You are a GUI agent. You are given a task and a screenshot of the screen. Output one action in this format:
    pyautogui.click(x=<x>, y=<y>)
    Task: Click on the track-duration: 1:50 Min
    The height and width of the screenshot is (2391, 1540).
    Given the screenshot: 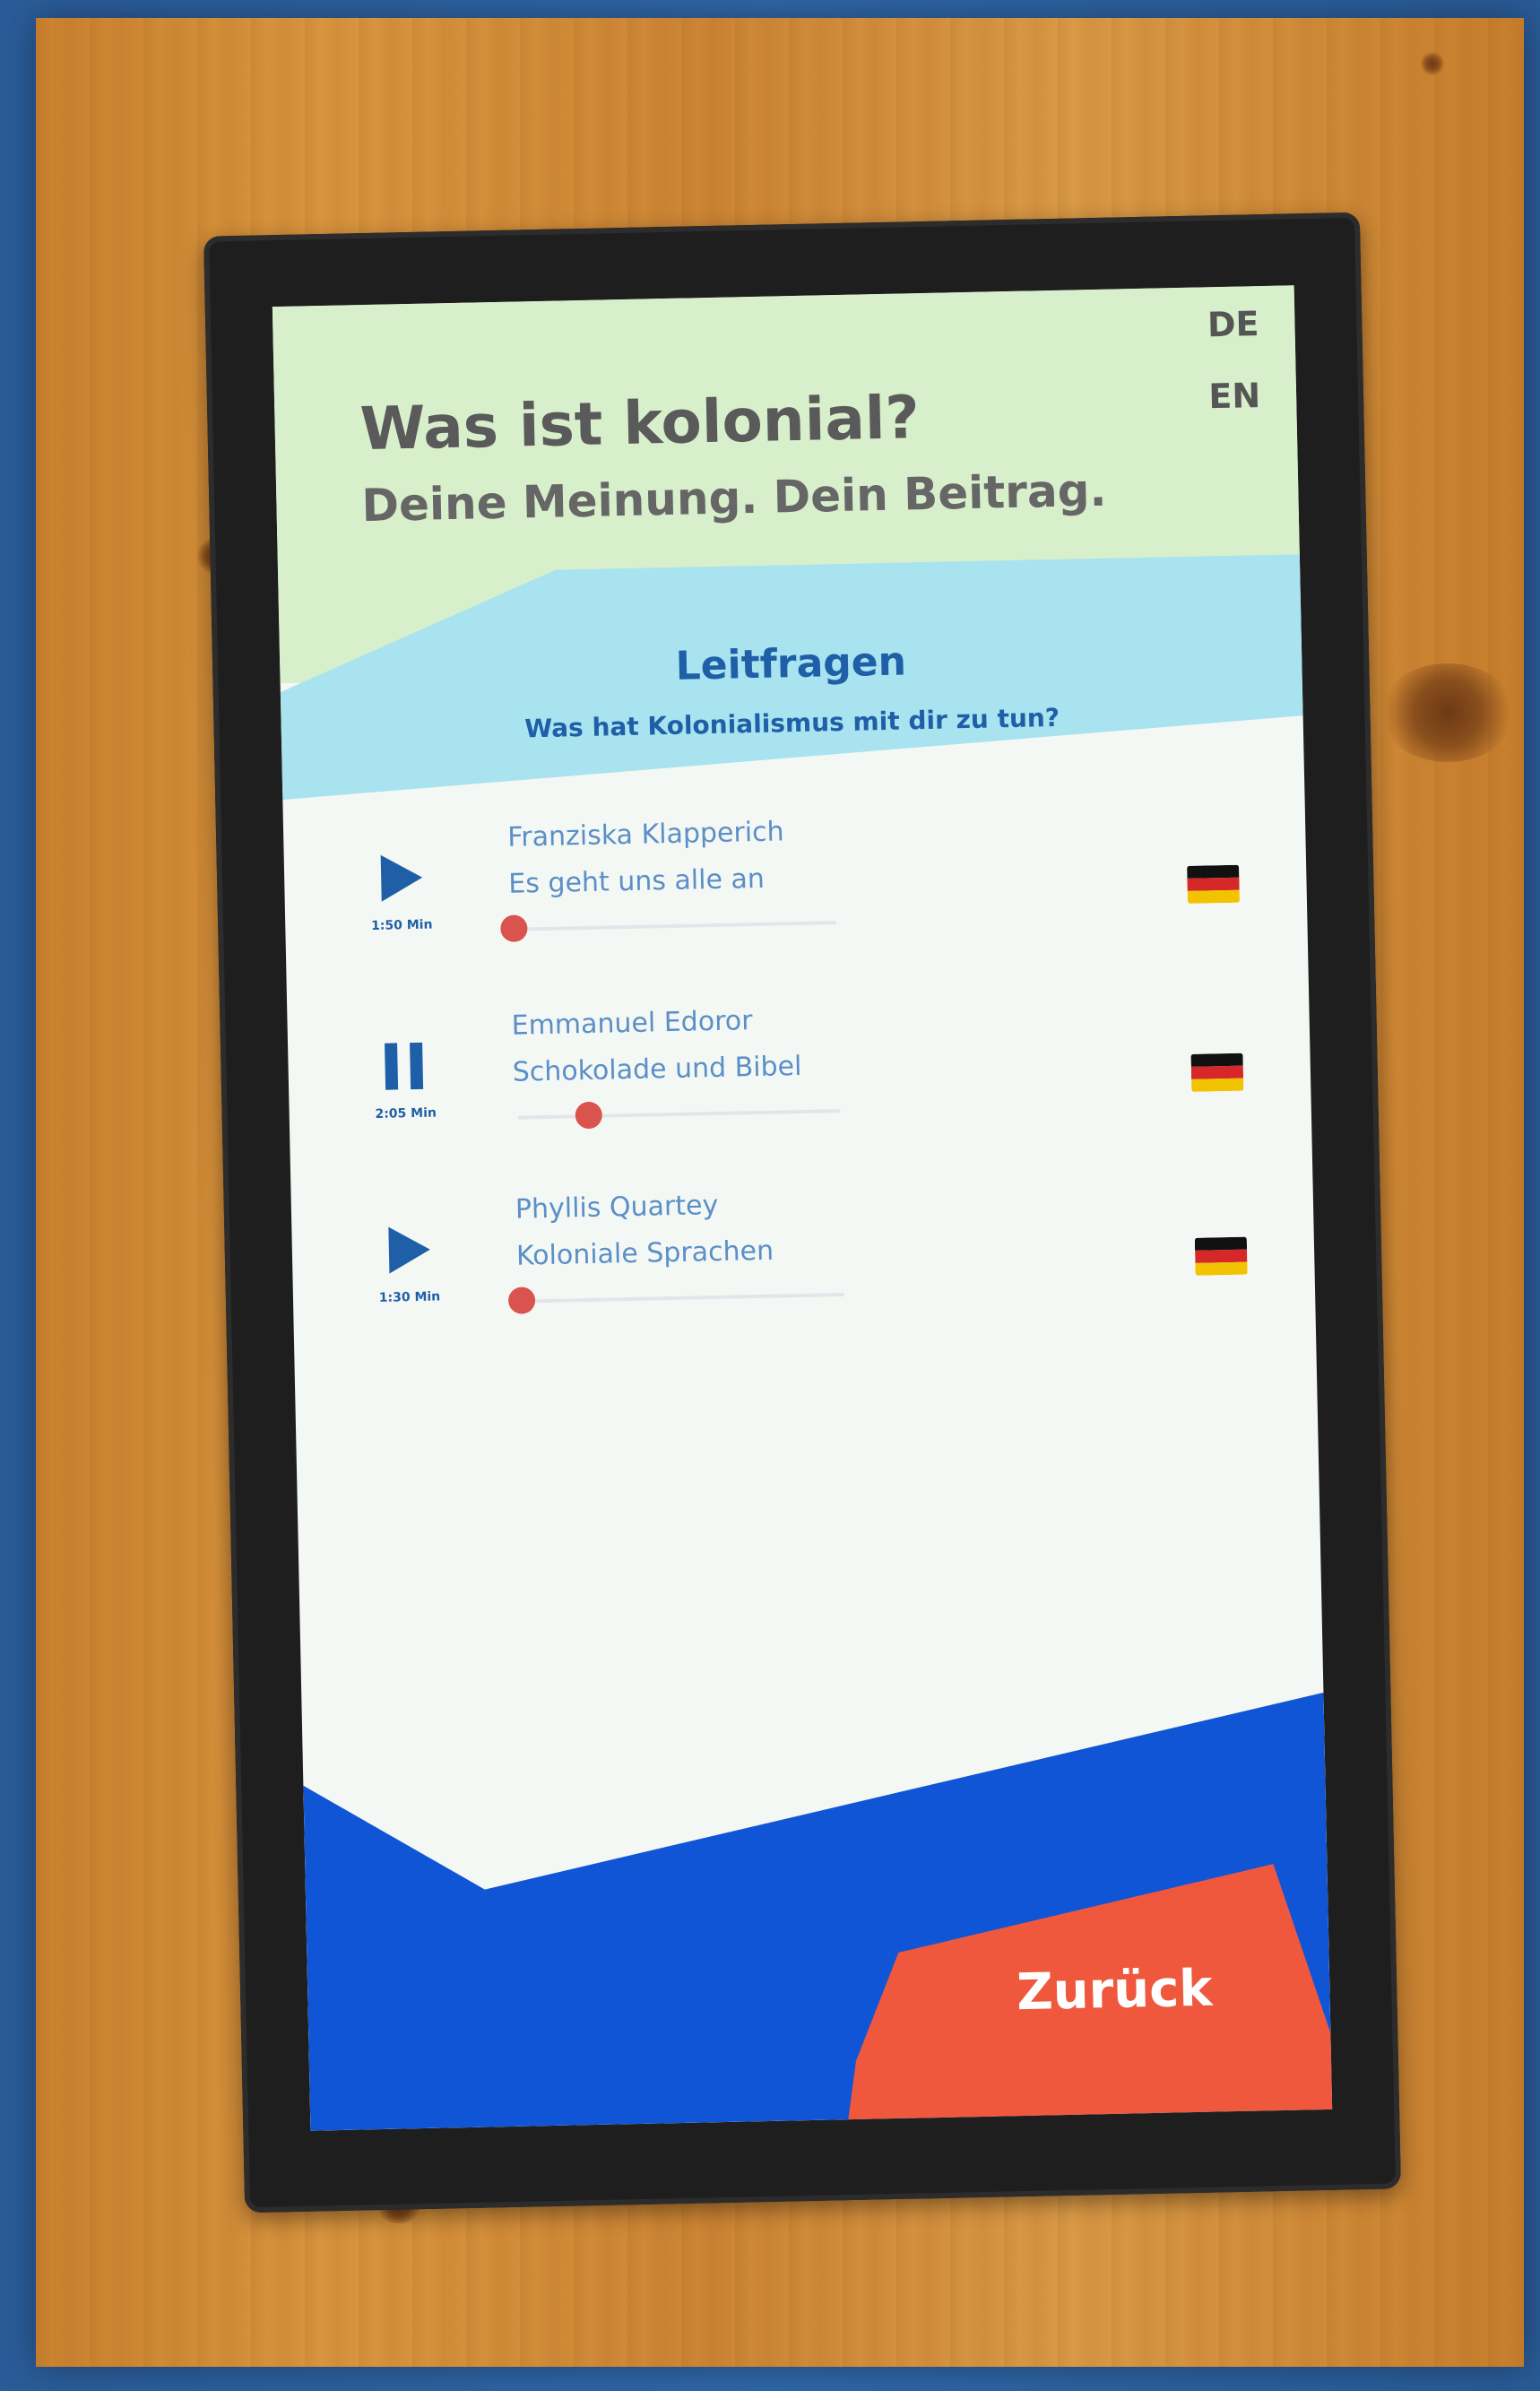 What is the action you would take?
    pyautogui.click(x=402, y=925)
    